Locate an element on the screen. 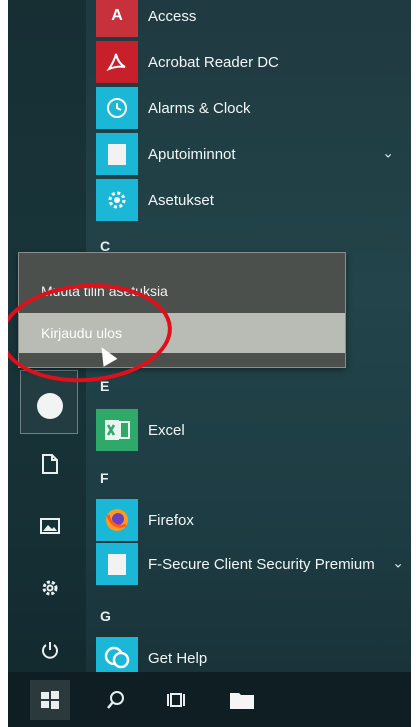  app-label: Asetukset is located at coordinates (181, 200).